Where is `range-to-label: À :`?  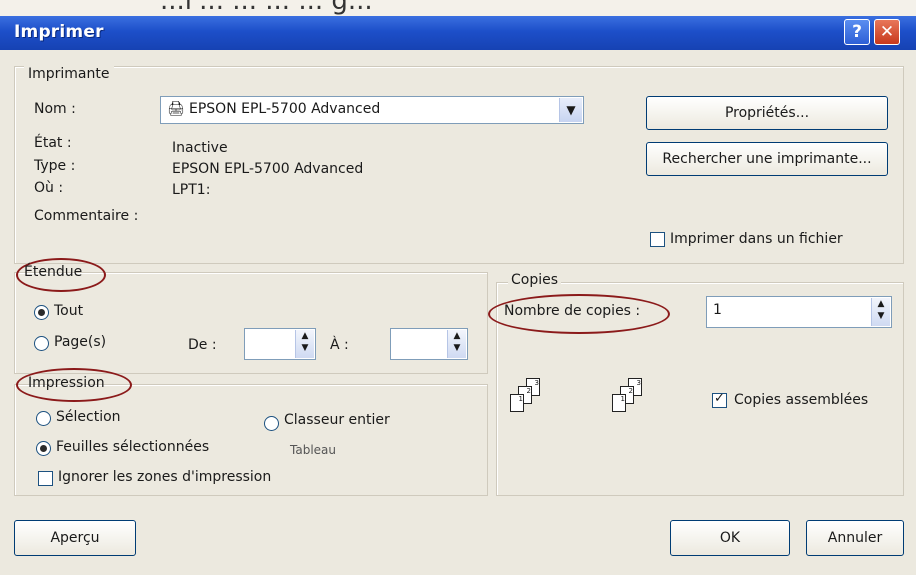 range-to-label: À : is located at coordinates (339, 345).